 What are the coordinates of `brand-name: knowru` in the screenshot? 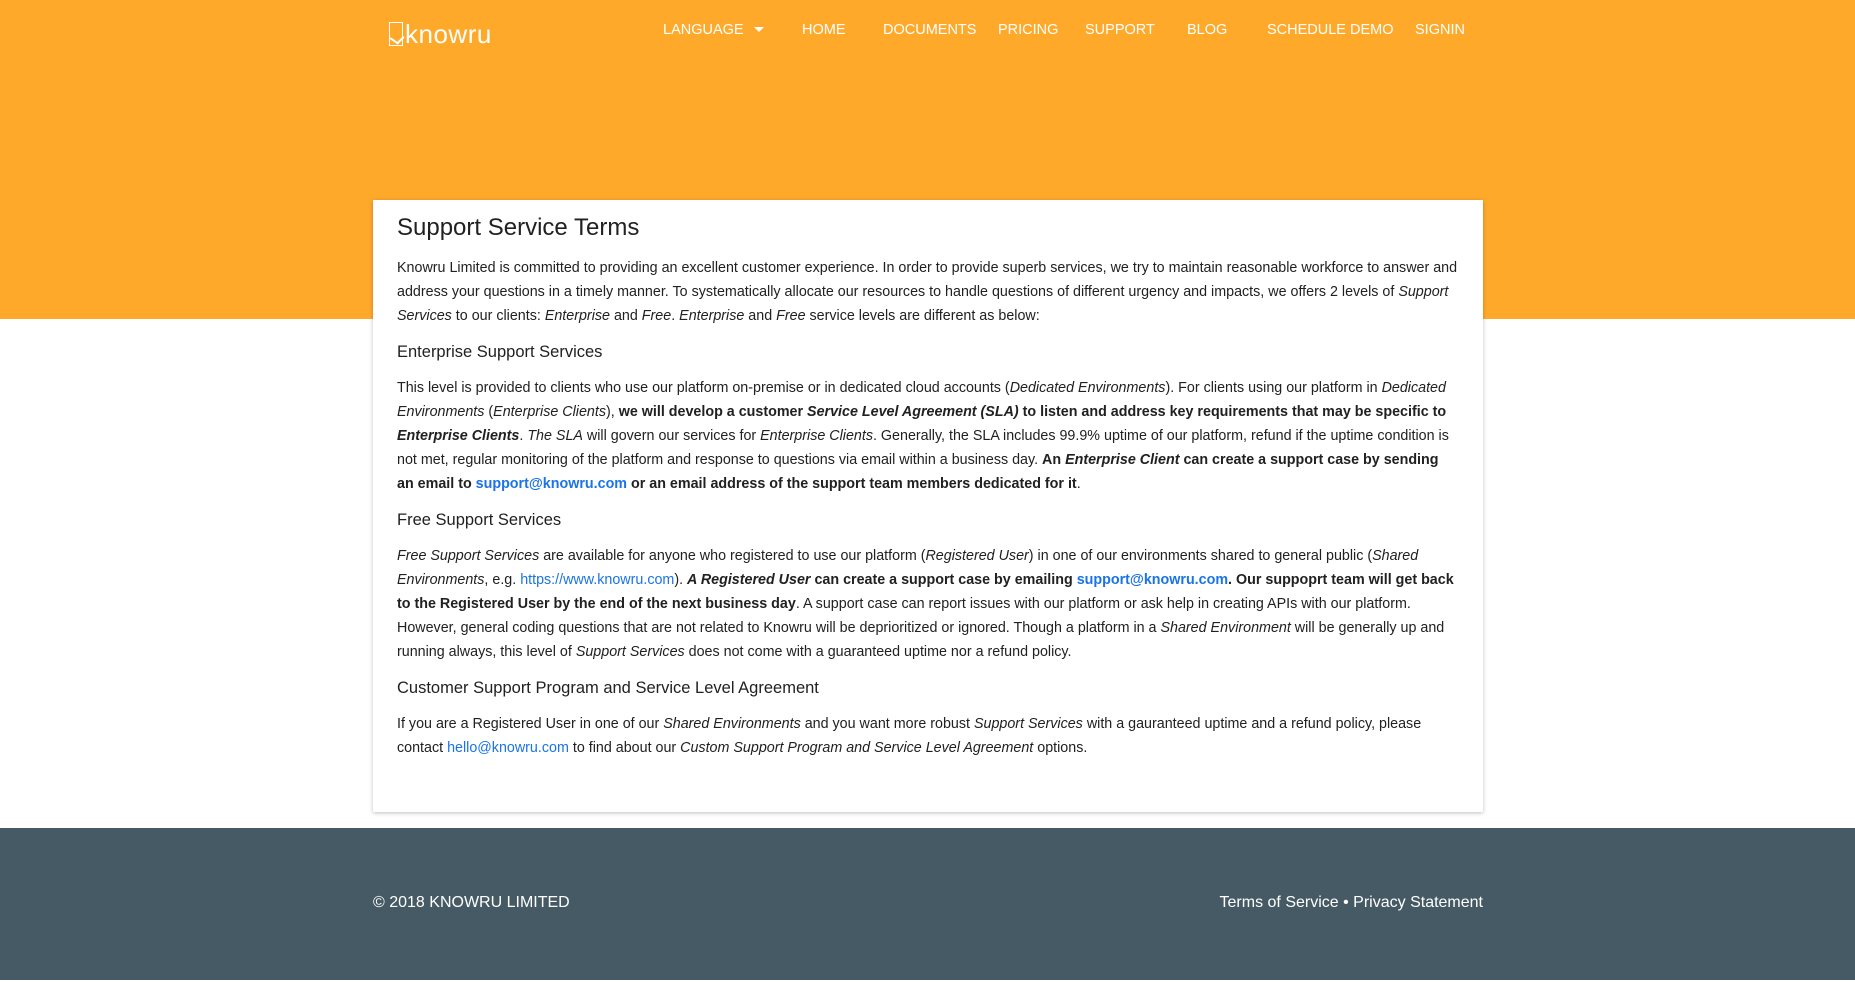 It's located at (448, 33).